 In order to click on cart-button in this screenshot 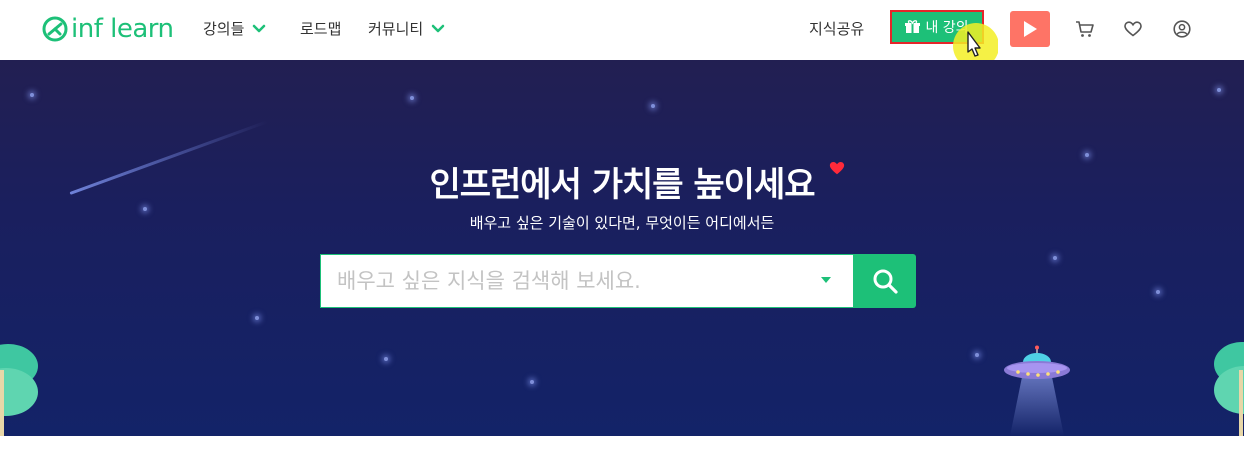, I will do `click(1085, 29)`.